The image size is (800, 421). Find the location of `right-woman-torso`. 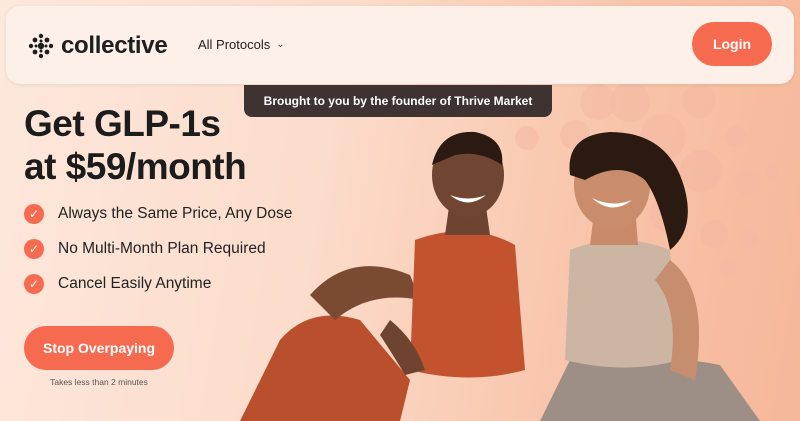

right-woman-torso is located at coordinates (622, 304).